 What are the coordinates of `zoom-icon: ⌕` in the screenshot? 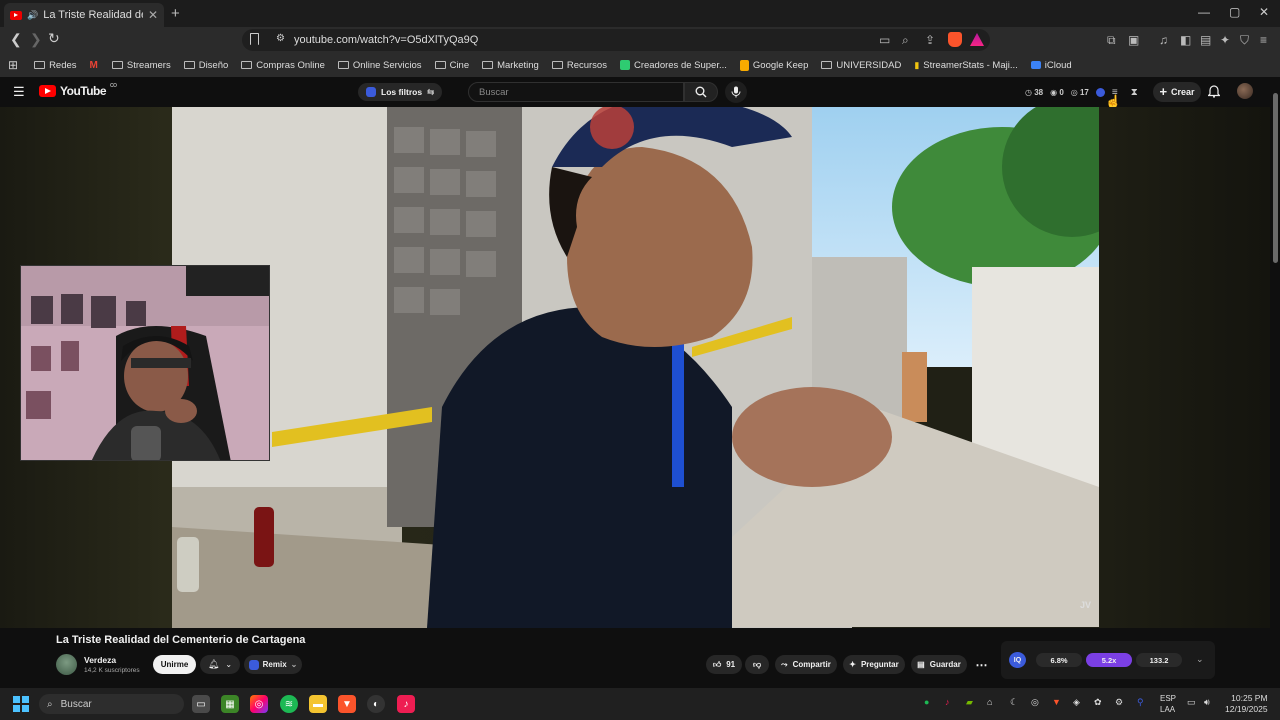 It's located at (905, 40).